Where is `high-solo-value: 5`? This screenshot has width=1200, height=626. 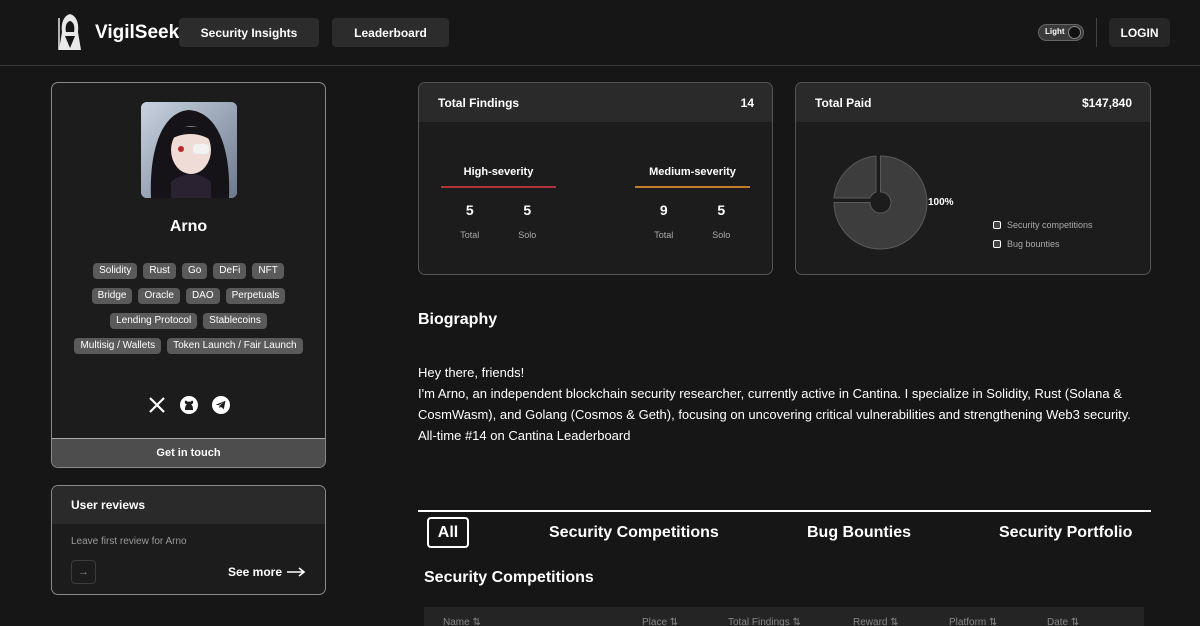 high-solo-value: 5 is located at coordinates (527, 210).